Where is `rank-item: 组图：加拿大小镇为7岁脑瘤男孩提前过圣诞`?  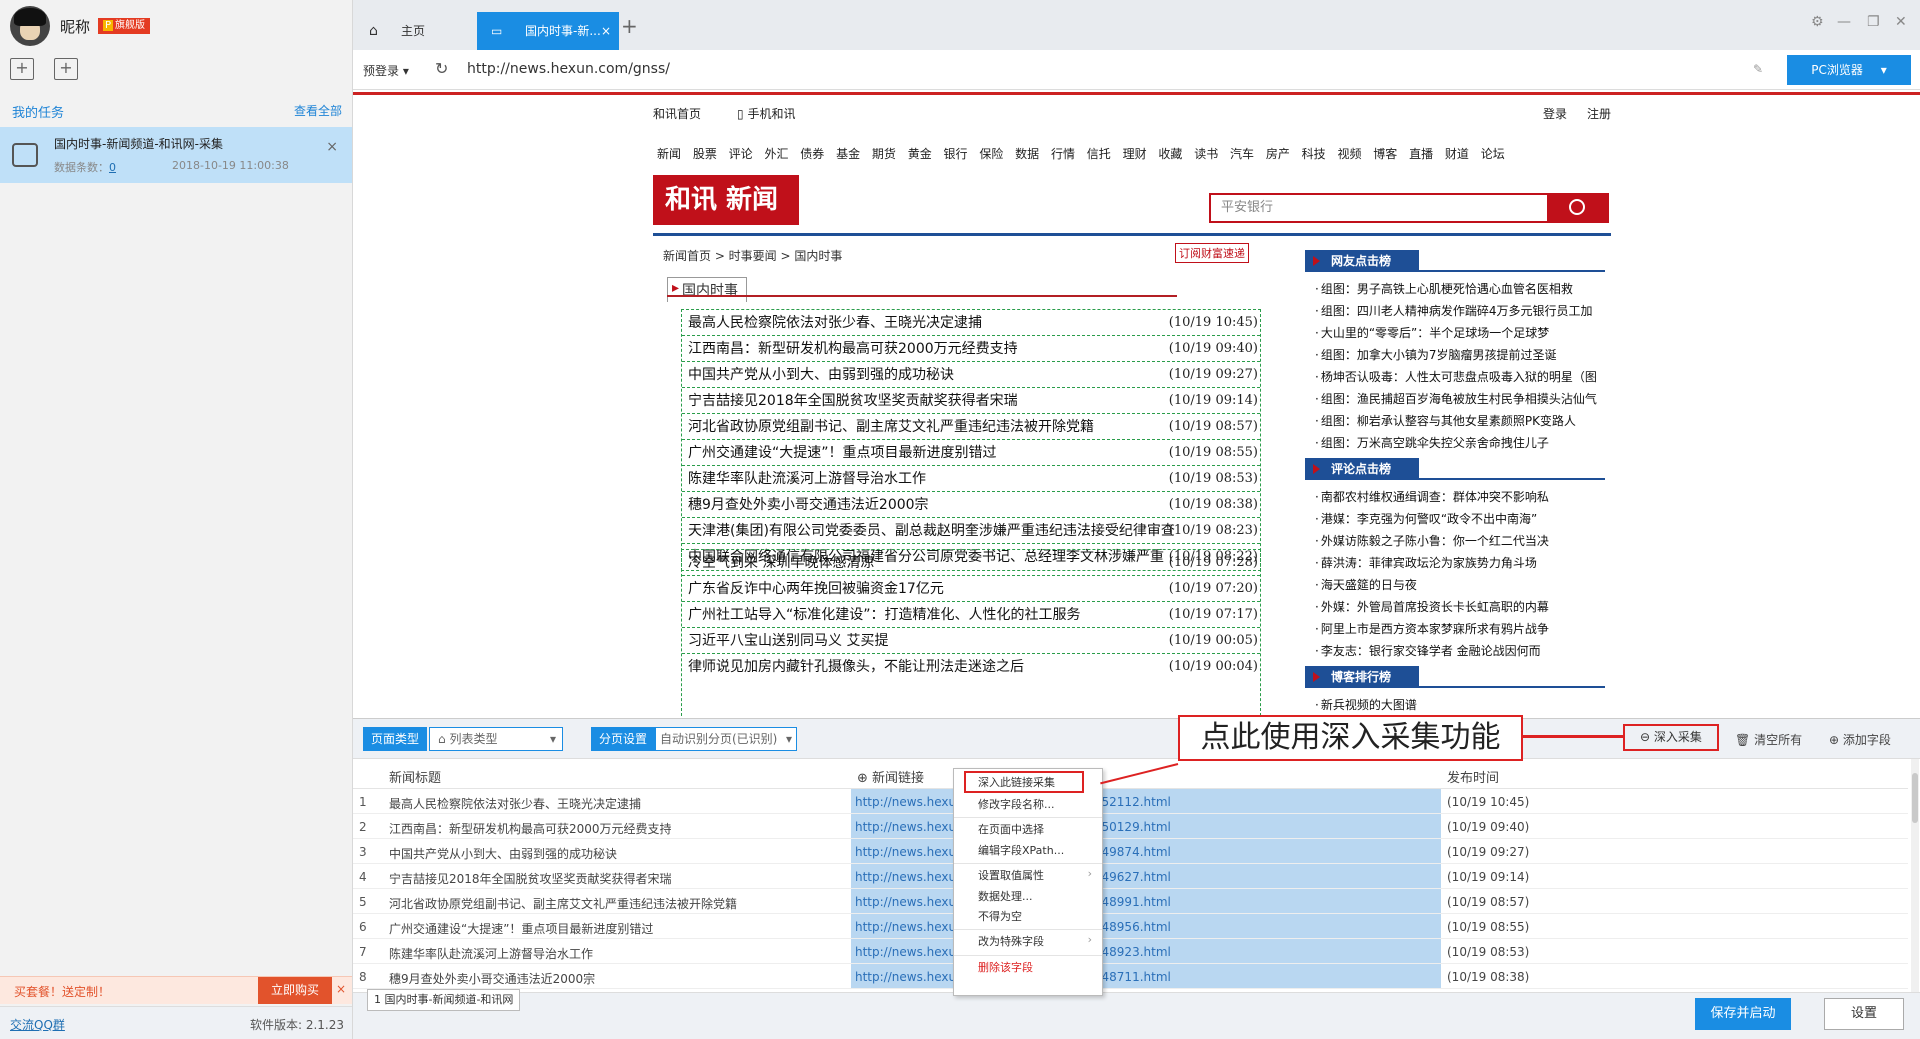
rank-item: 组图：加拿大小镇为7岁脑瘤男孩提前过圣诞 is located at coordinates (1455, 355).